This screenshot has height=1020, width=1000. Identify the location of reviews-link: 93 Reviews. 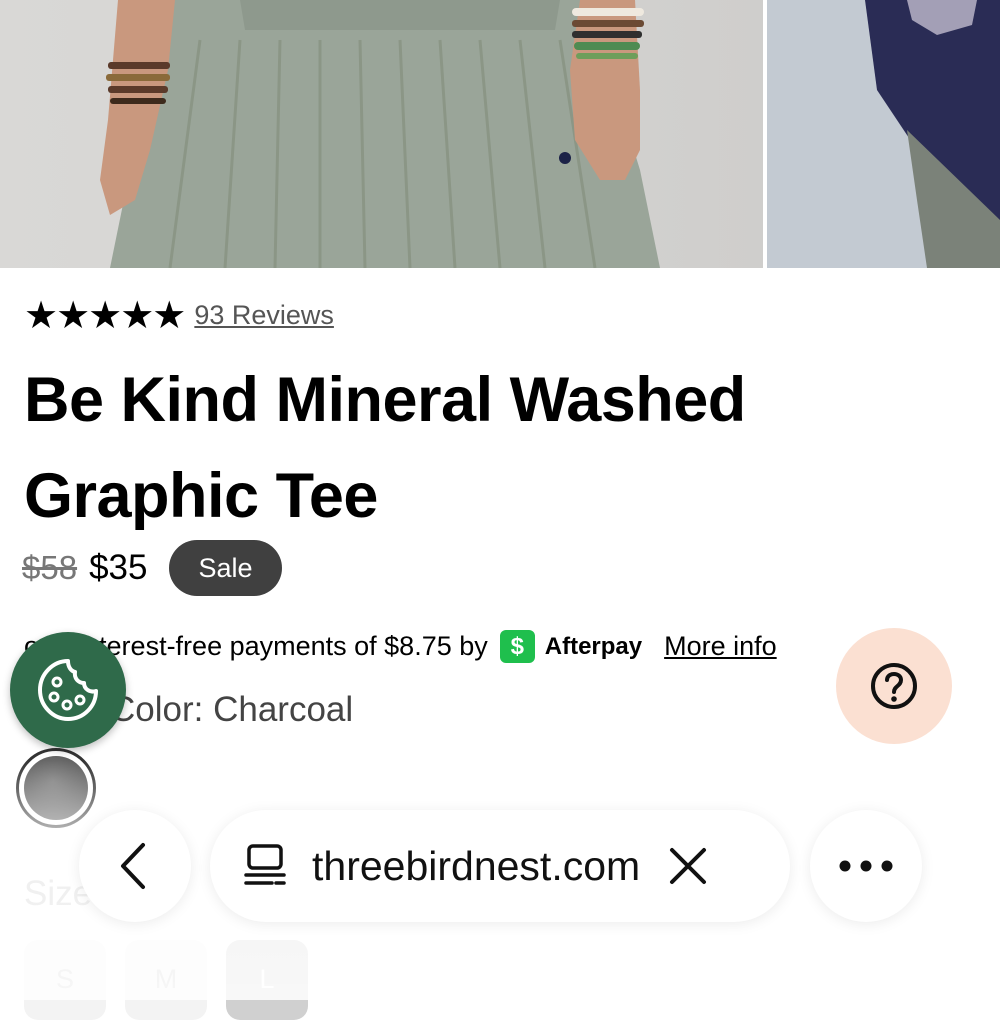
(264, 315).